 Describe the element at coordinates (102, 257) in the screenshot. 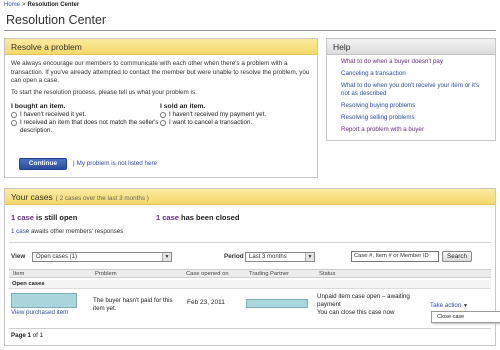

I see `view-filter-select: Open cases (1) ▼` at that location.